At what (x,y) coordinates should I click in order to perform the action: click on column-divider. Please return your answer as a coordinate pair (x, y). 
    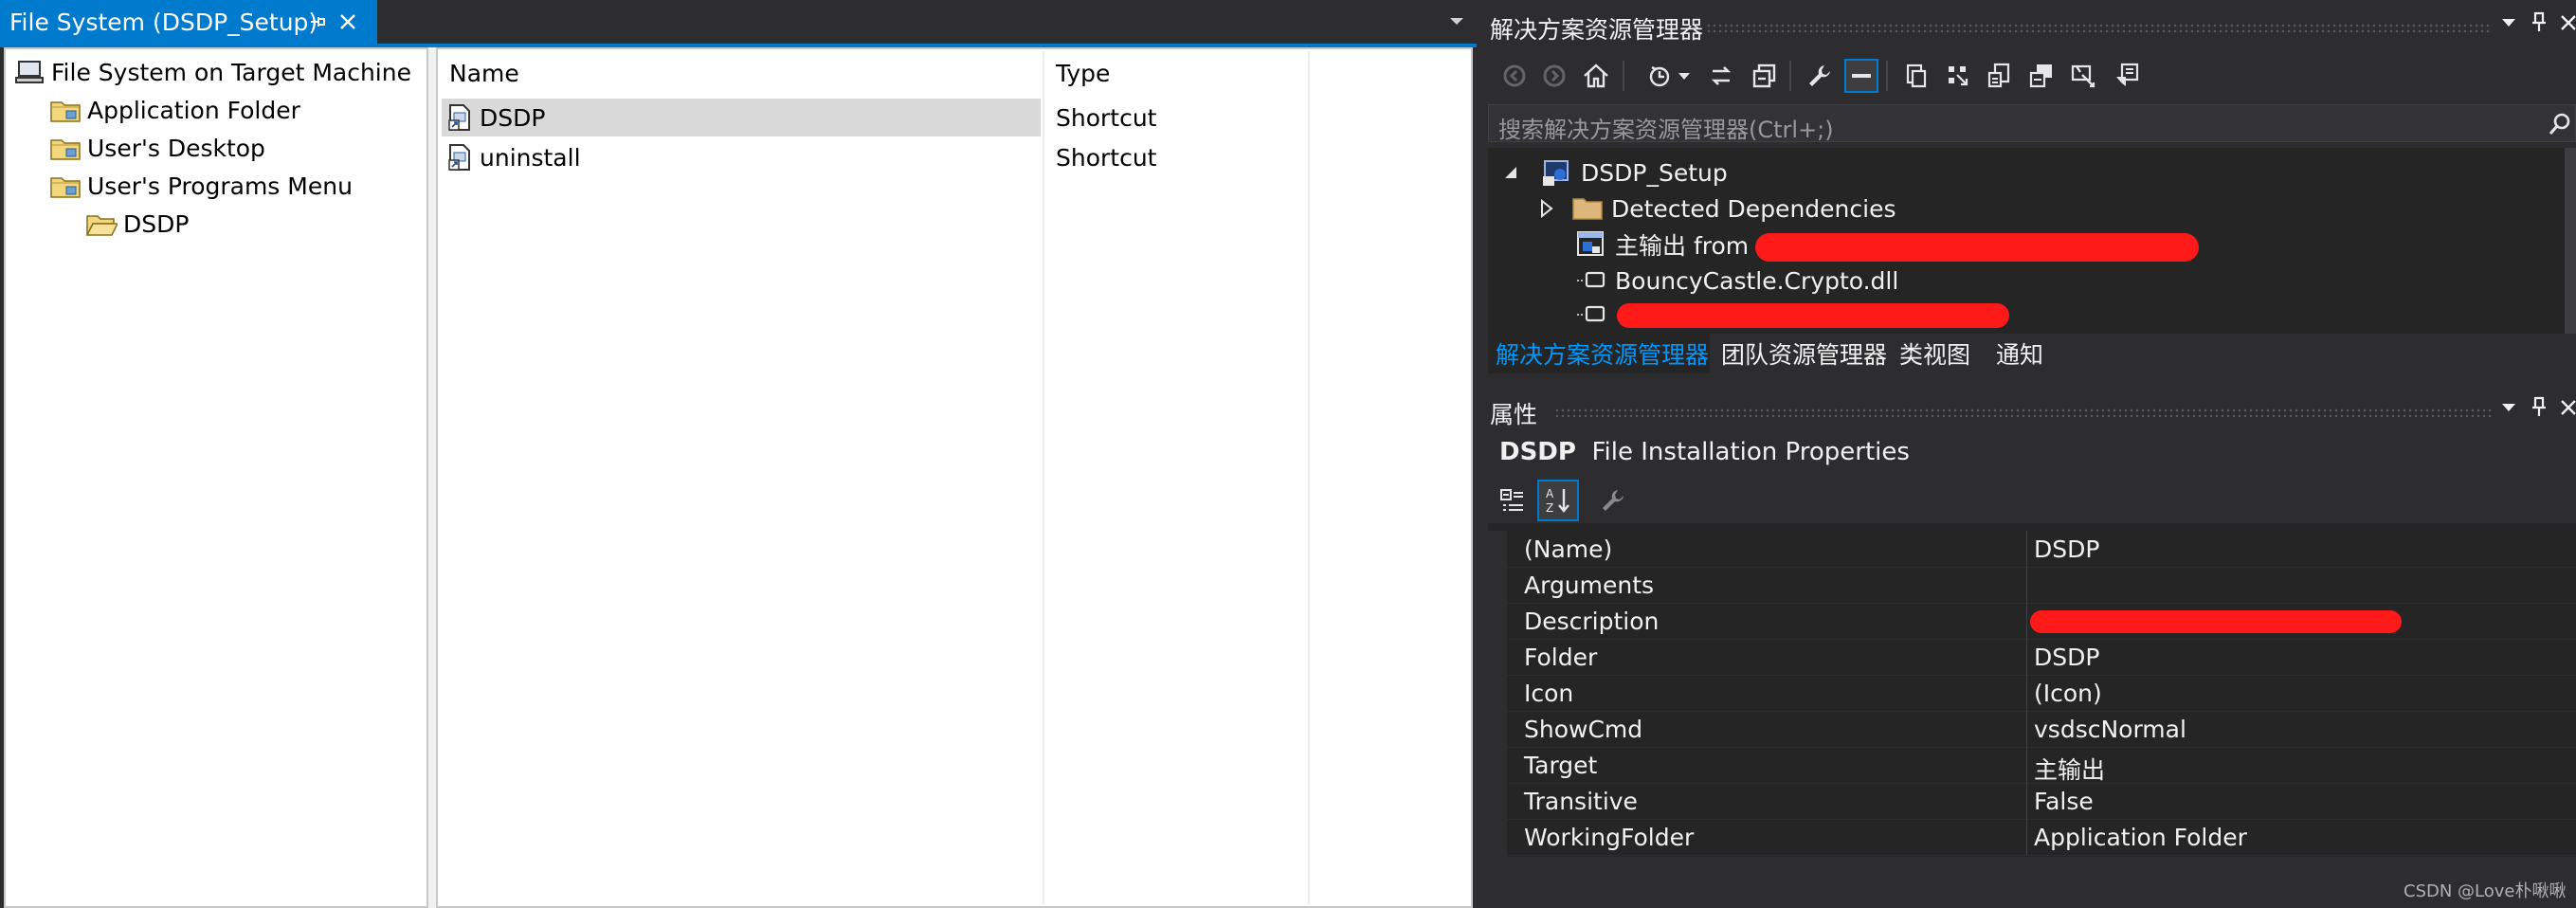
    Looking at the image, I should click on (1043, 477).